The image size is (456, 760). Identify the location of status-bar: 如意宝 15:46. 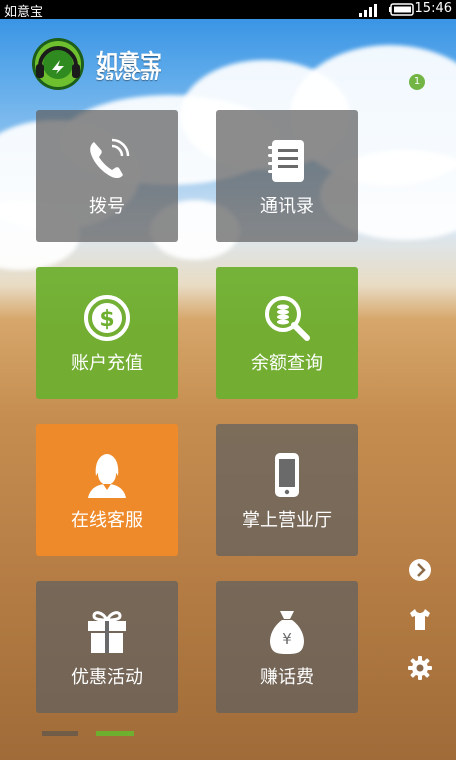
(228, 10).